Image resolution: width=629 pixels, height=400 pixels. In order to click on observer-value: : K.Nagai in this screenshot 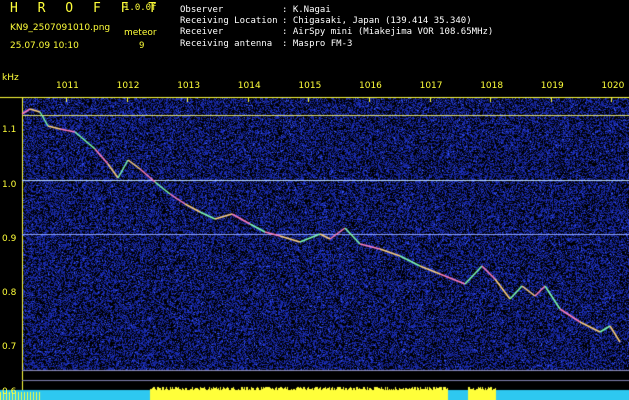, I will do `click(306, 10)`.